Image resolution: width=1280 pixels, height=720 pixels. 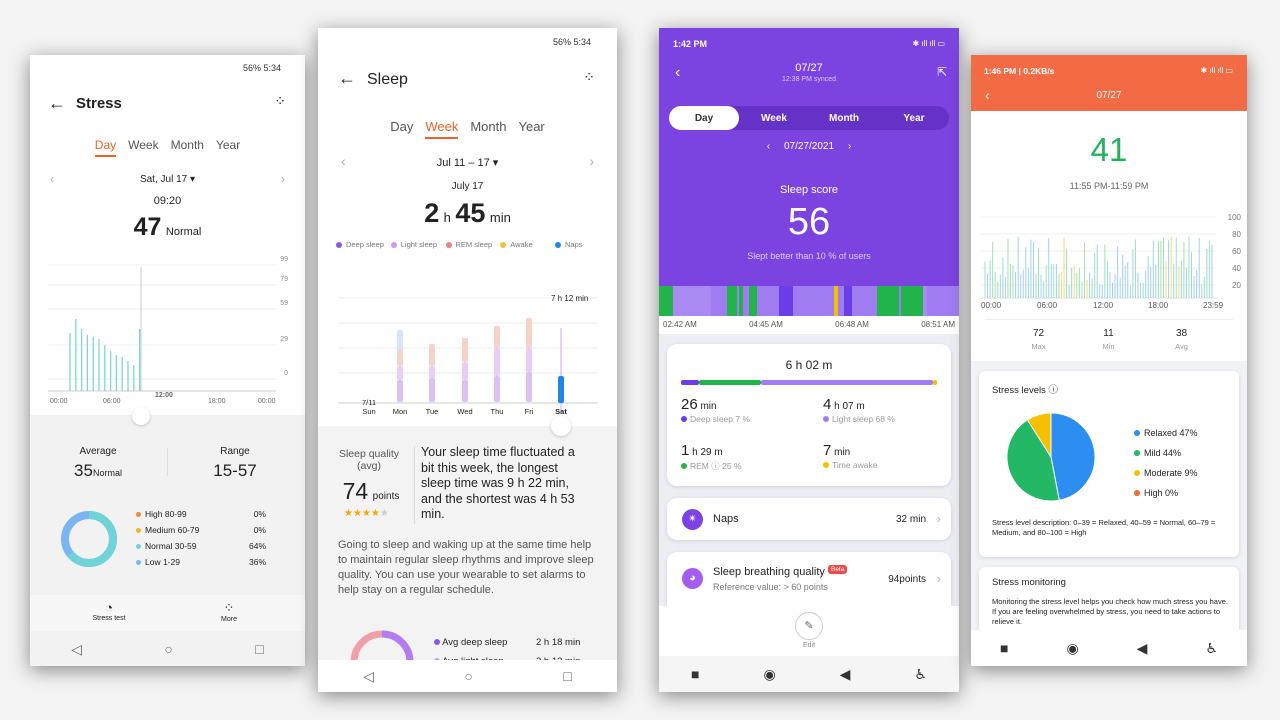 I want to click on quality-label: Sleep quality (avg), so click(x=369, y=460).